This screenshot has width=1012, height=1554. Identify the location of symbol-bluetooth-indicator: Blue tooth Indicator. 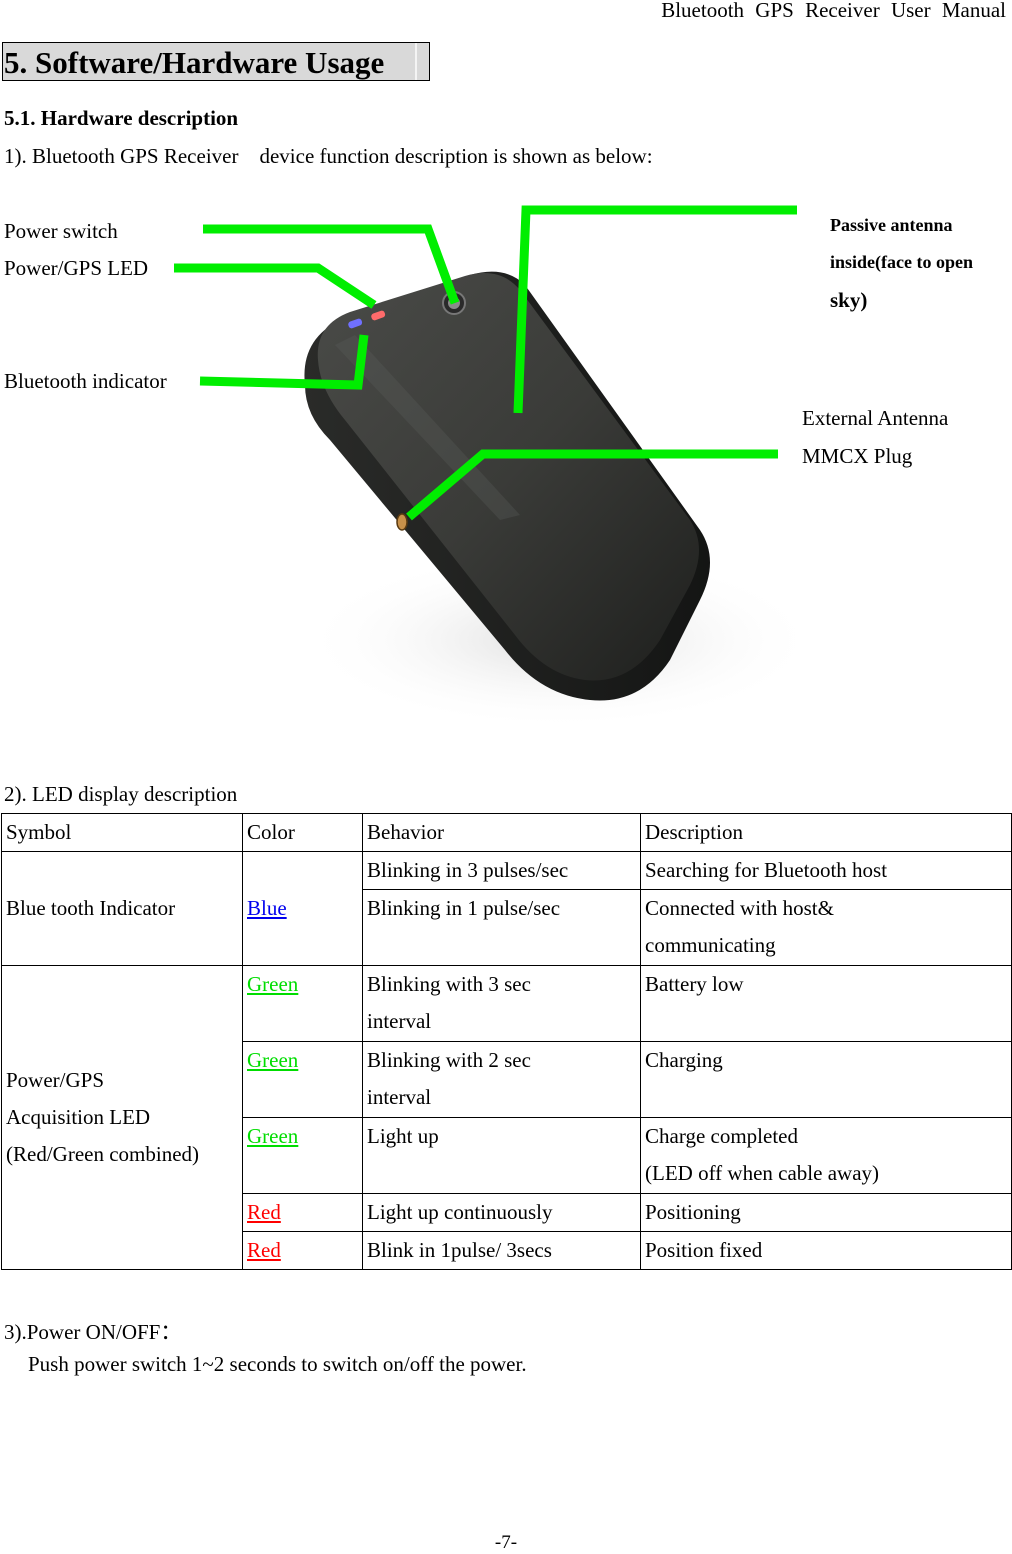
(122, 908).